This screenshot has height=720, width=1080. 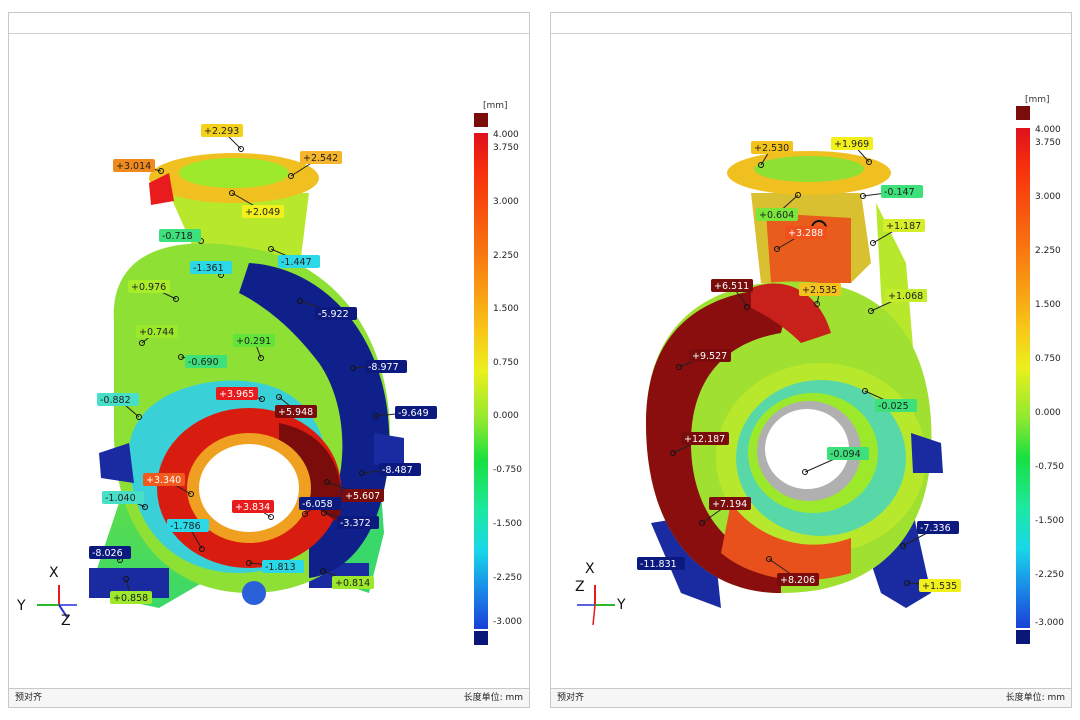 What do you see at coordinates (1037, 100) in the screenshot?
I see `right-scale-unit: [mm]` at bounding box center [1037, 100].